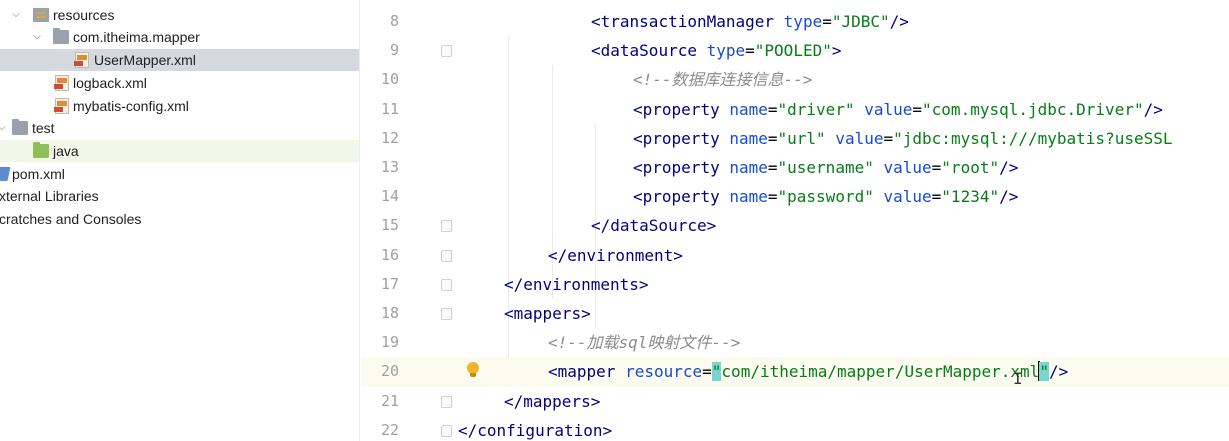 This screenshot has width=1229, height=441. Describe the element at coordinates (179, 196) in the screenshot. I see `tree-item-external-libraries: xternal Libraries` at that location.